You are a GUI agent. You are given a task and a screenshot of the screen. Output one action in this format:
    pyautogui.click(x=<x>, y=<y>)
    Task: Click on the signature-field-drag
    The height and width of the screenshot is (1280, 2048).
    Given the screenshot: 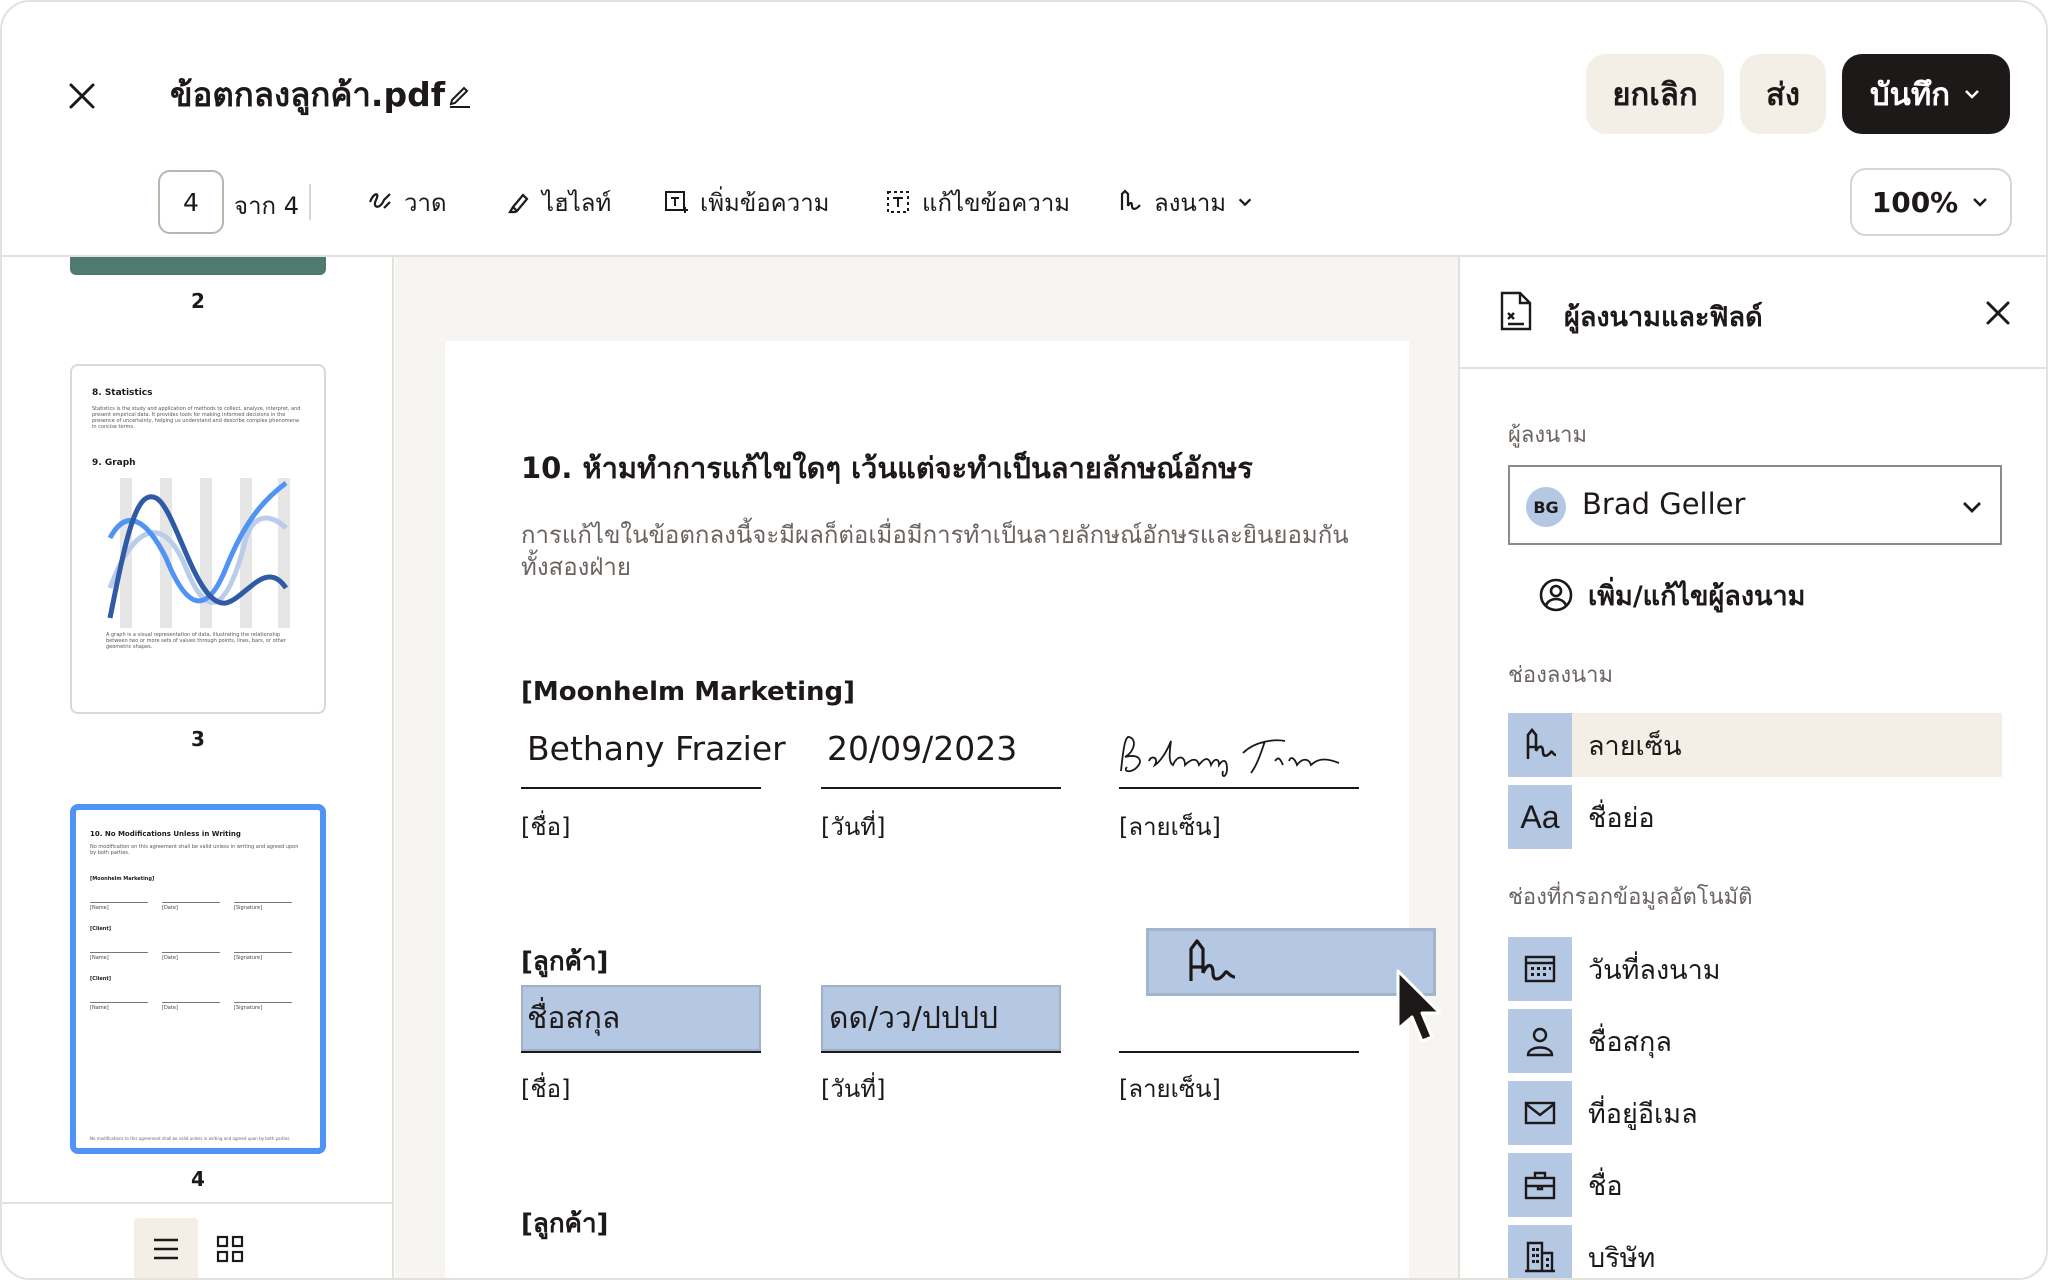 What is the action you would take?
    pyautogui.click(x=1291, y=962)
    